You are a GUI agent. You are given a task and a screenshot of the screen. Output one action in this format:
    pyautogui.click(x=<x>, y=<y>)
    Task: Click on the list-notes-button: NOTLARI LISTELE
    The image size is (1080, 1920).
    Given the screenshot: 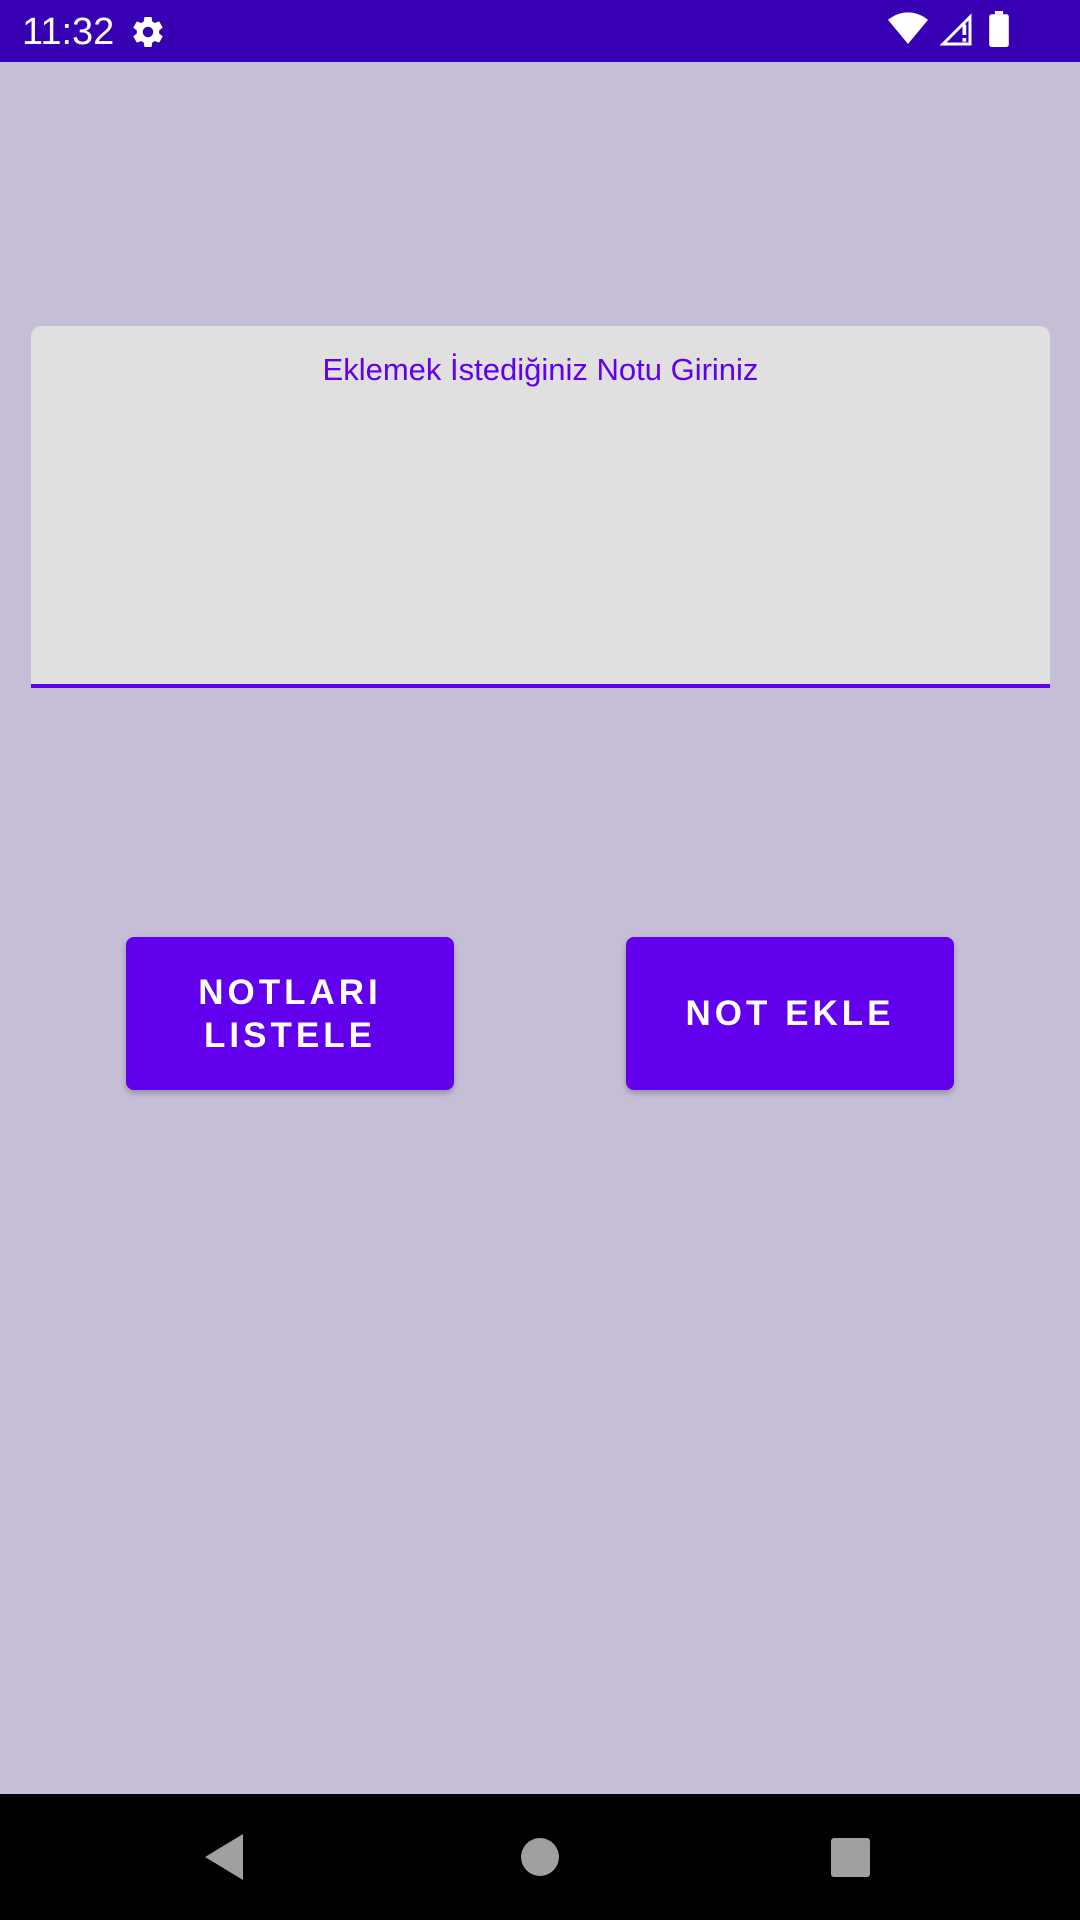 What is the action you would take?
    pyautogui.click(x=290, y=1013)
    